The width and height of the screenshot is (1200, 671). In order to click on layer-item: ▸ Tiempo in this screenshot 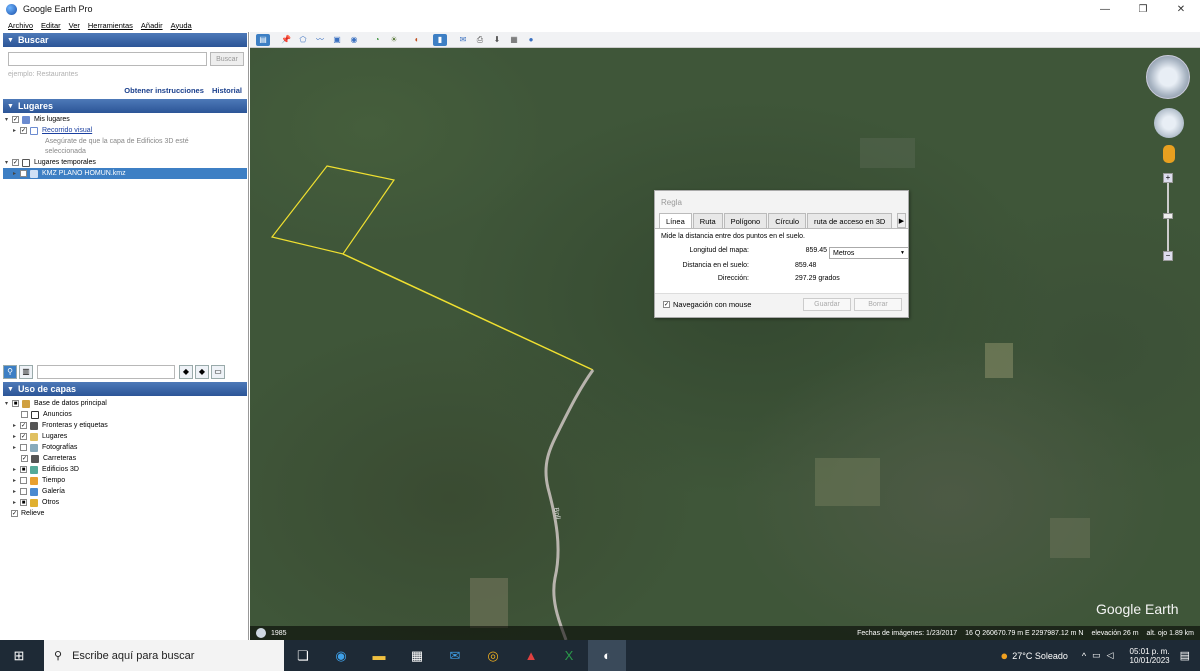, I will do `click(125, 480)`.